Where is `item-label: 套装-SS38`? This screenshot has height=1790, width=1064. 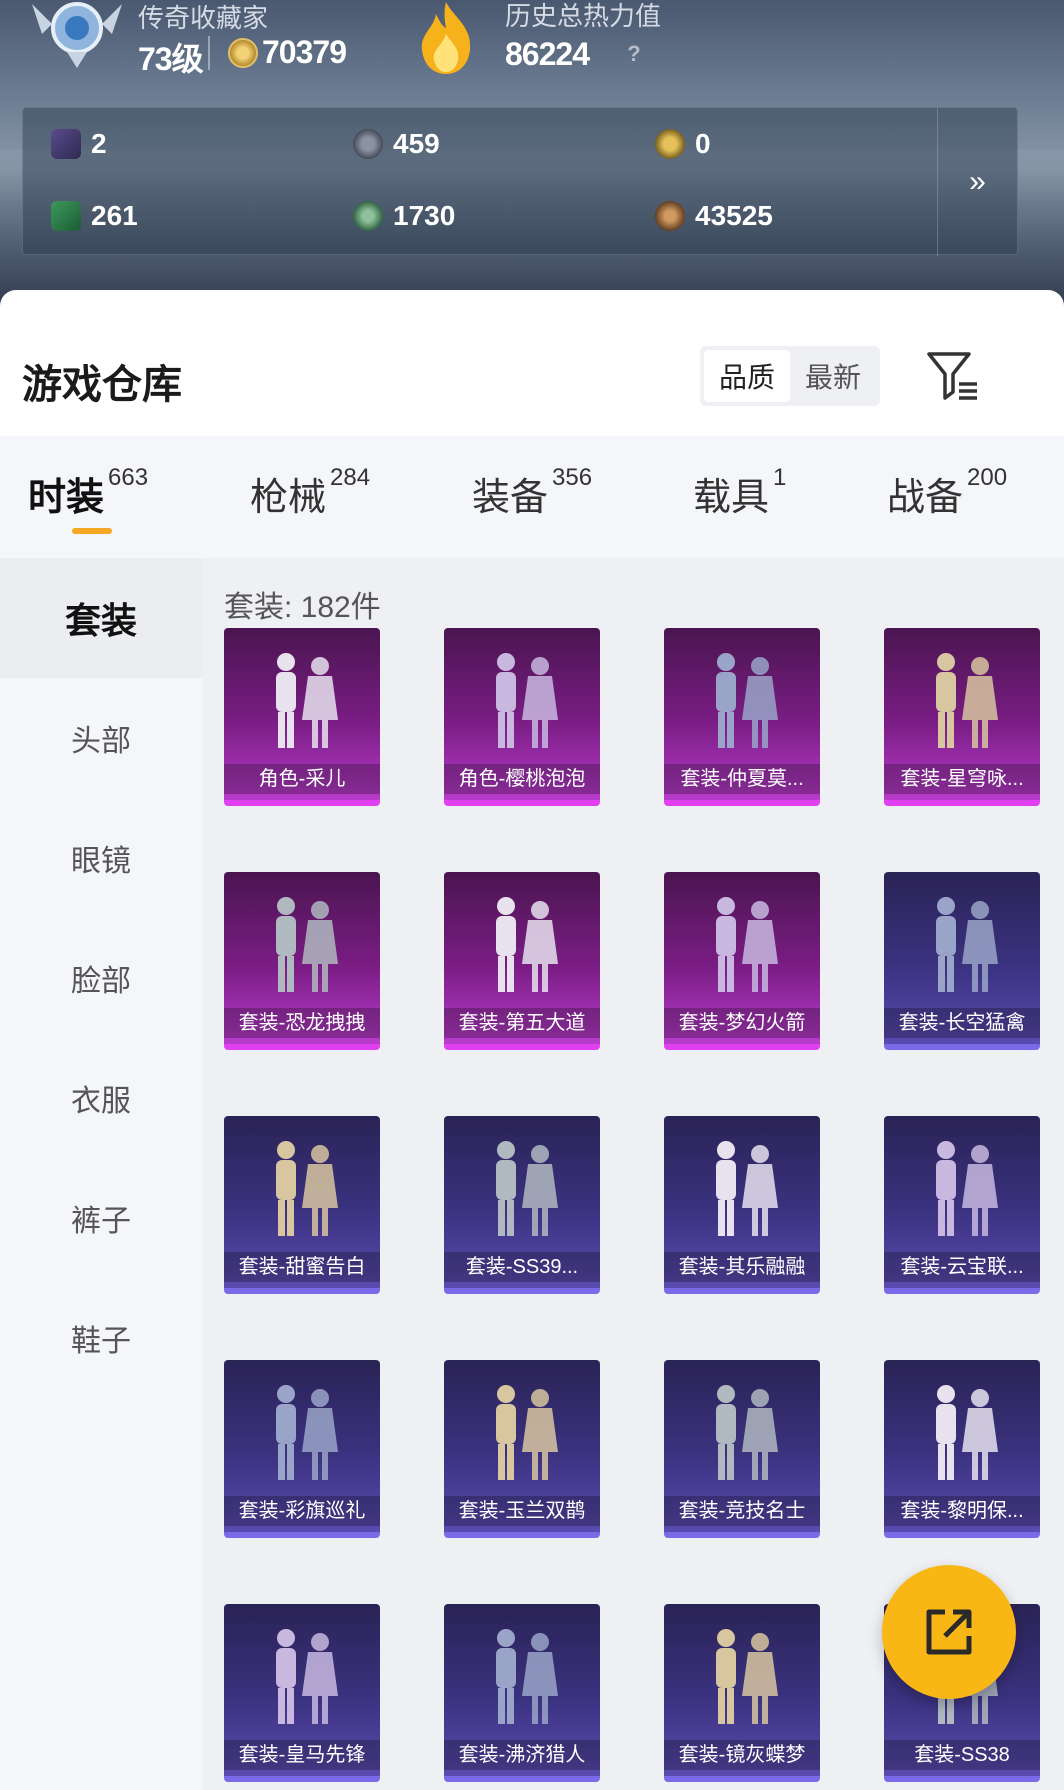
item-label: 套装-SS38 is located at coordinates (962, 1755).